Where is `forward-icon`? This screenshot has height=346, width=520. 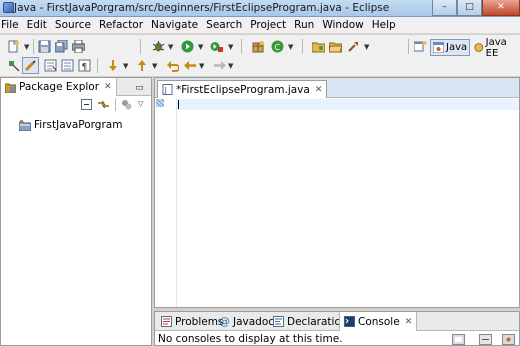
forward-icon is located at coordinates (219, 65).